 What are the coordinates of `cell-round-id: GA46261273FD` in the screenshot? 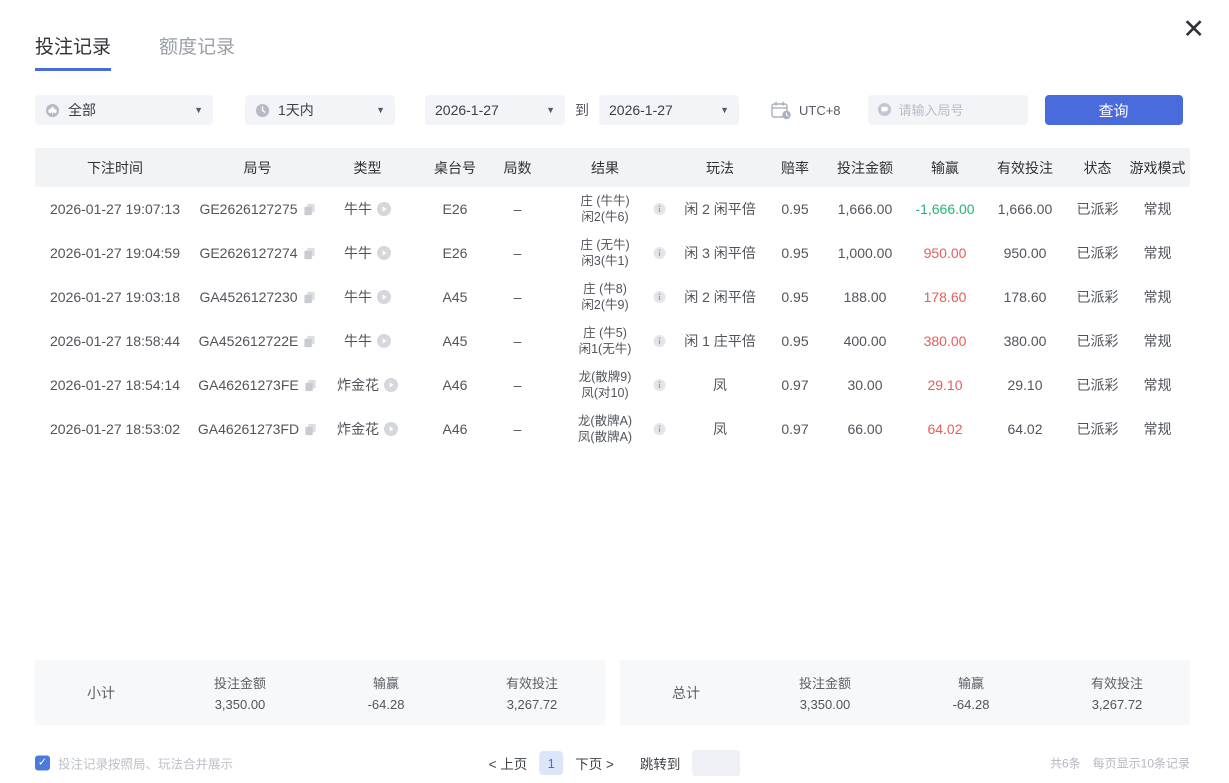 It's located at (257, 429).